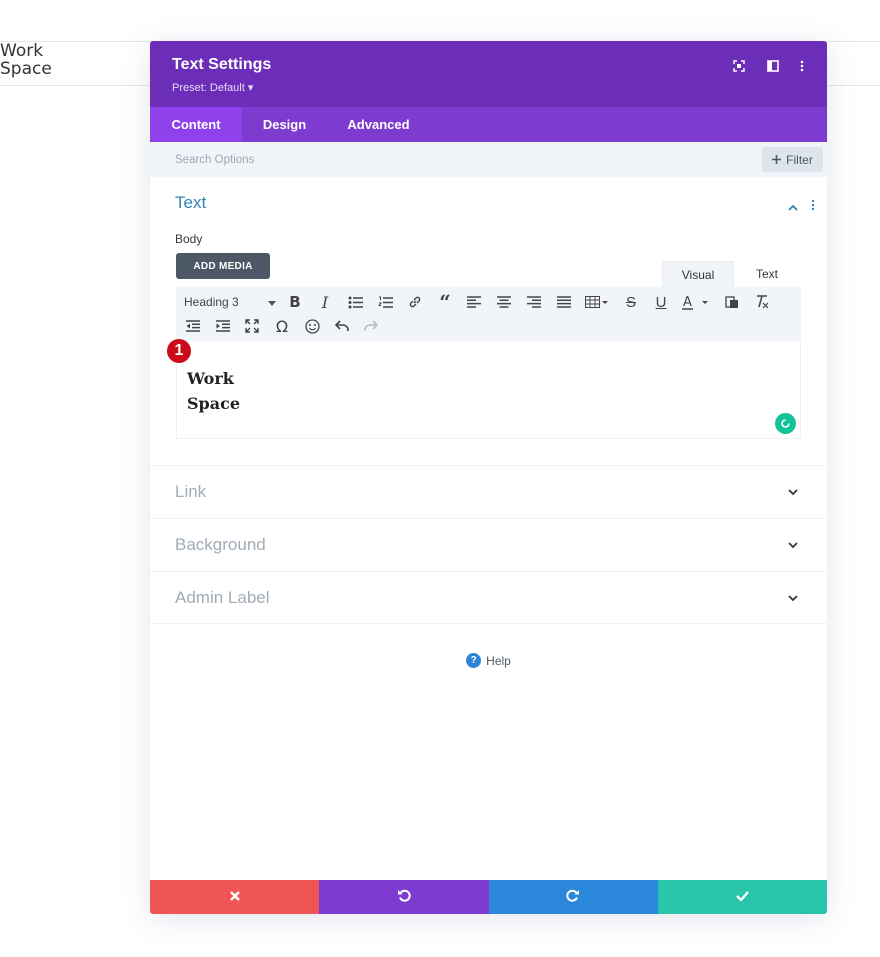  Describe the element at coordinates (488, 159) in the screenshot. I see `search-options-bar: Search Options Filter` at that location.